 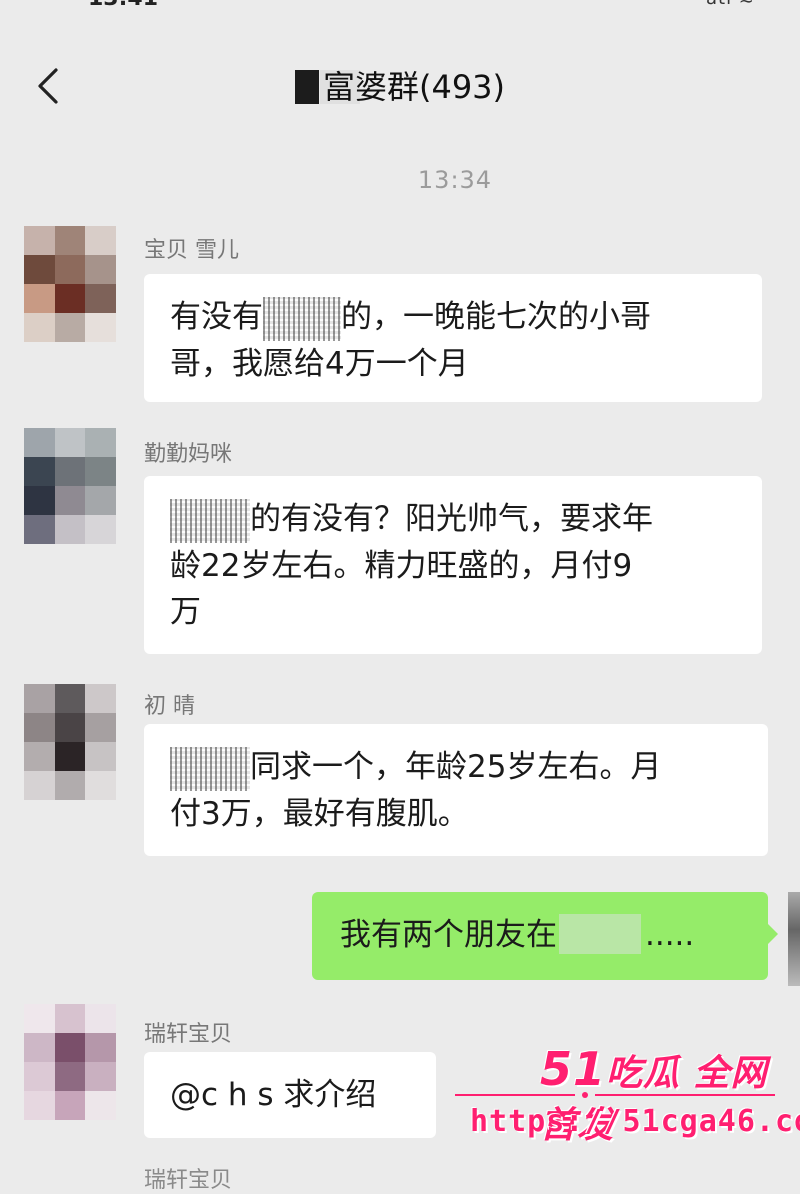 What do you see at coordinates (773, 934) in the screenshot?
I see `bubble-tail` at bounding box center [773, 934].